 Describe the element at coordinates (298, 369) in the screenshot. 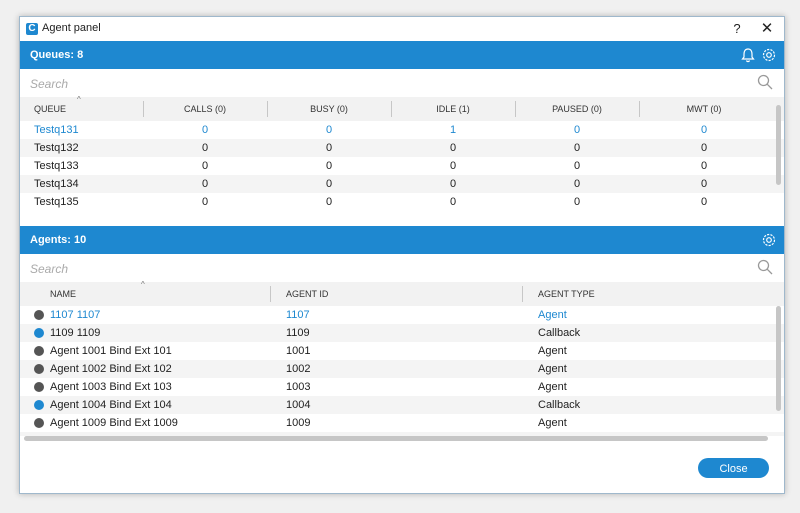

I see `agent-id-cell: 1002` at that location.